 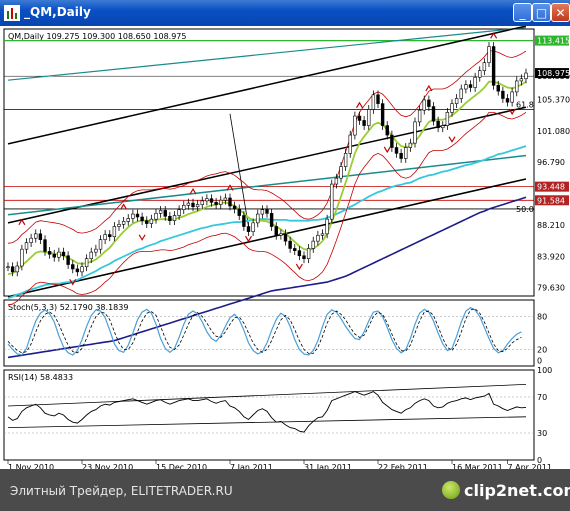 What do you see at coordinates (551, 162) in the screenshot?
I see `price-axis-label: 96.790` at bounding box center [551, 162].